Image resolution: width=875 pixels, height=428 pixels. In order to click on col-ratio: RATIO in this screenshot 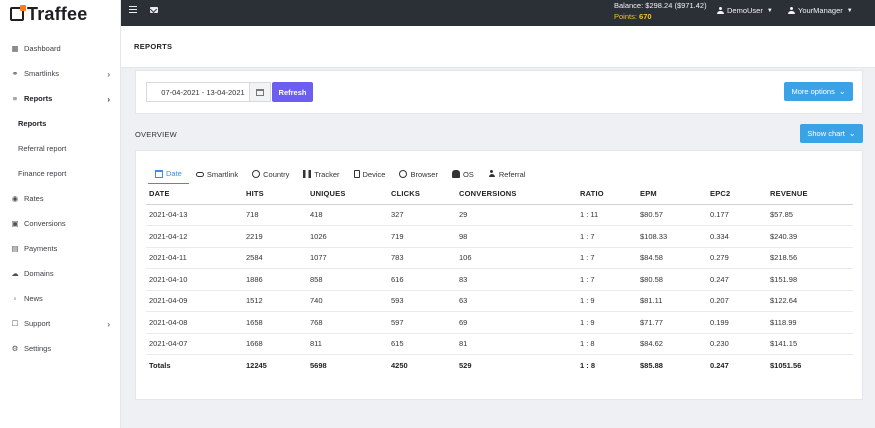, I will do `click(610, 194)`.